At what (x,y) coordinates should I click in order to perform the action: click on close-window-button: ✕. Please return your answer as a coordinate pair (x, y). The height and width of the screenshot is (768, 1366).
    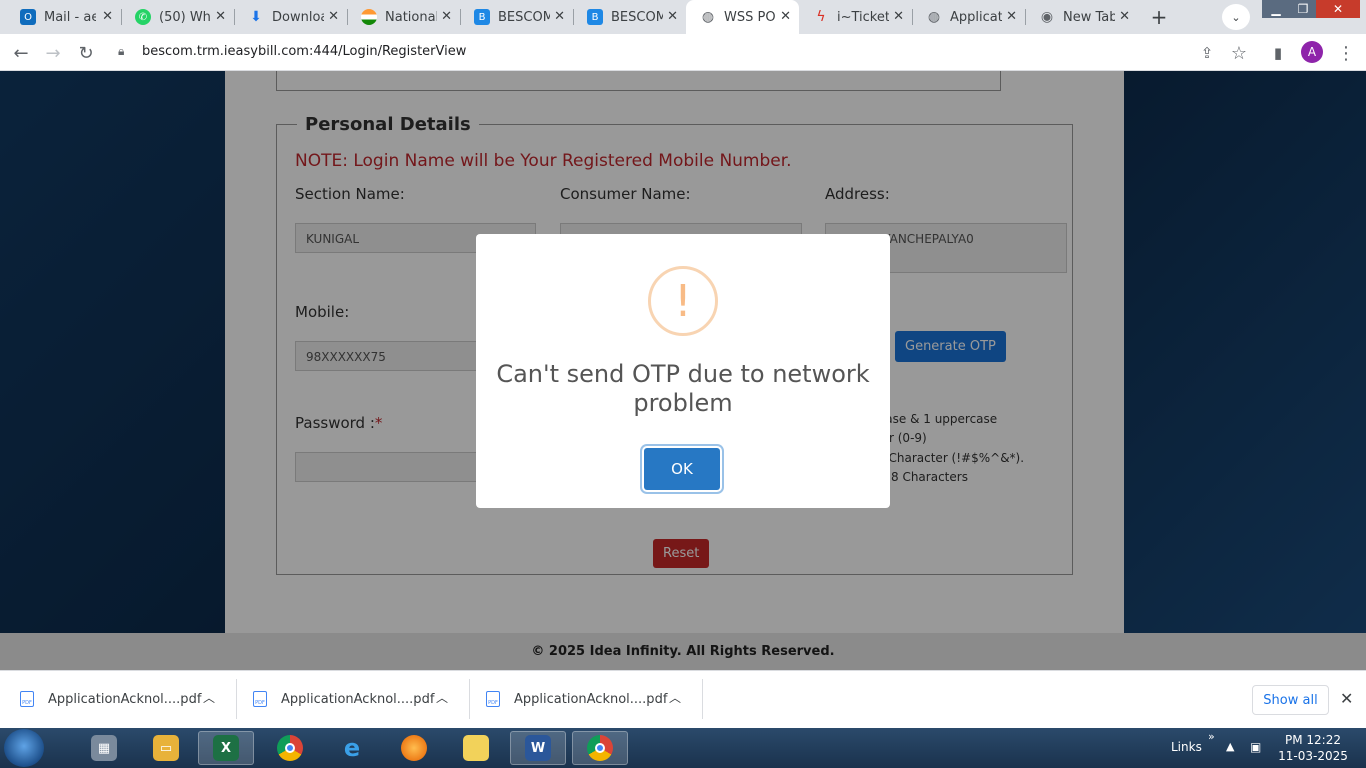
    Looking at the image, I should click on (1338, 9).